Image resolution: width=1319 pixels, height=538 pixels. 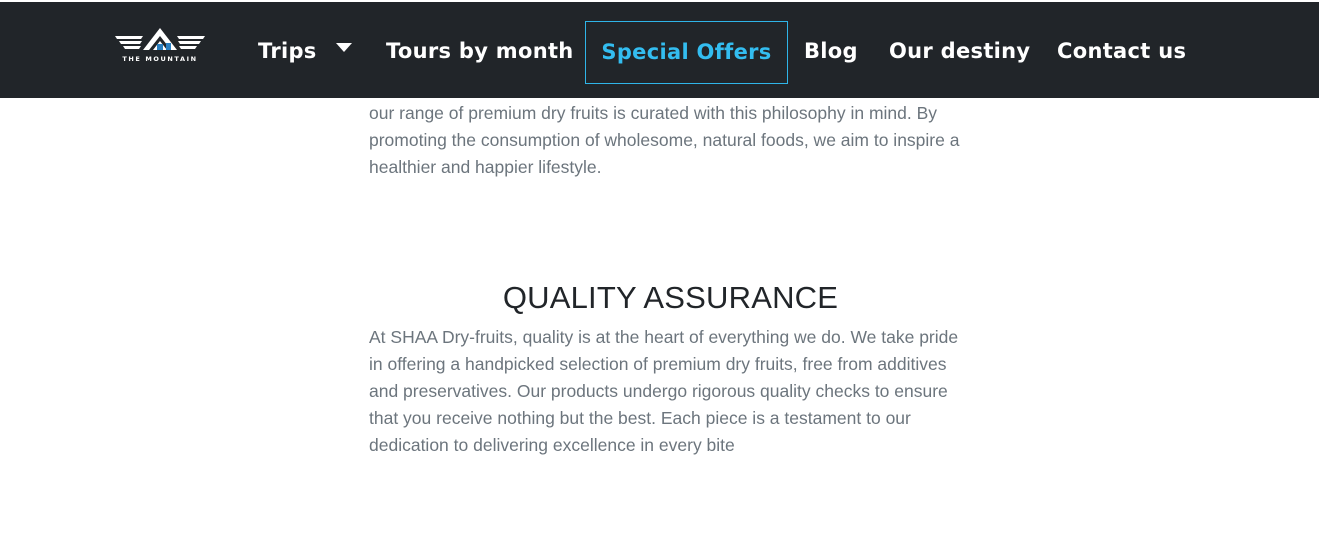 What do you see at coordinates (160, 39) in the screenshot?
I see `mountain-logo-icon` at bounding box center [160, 39].